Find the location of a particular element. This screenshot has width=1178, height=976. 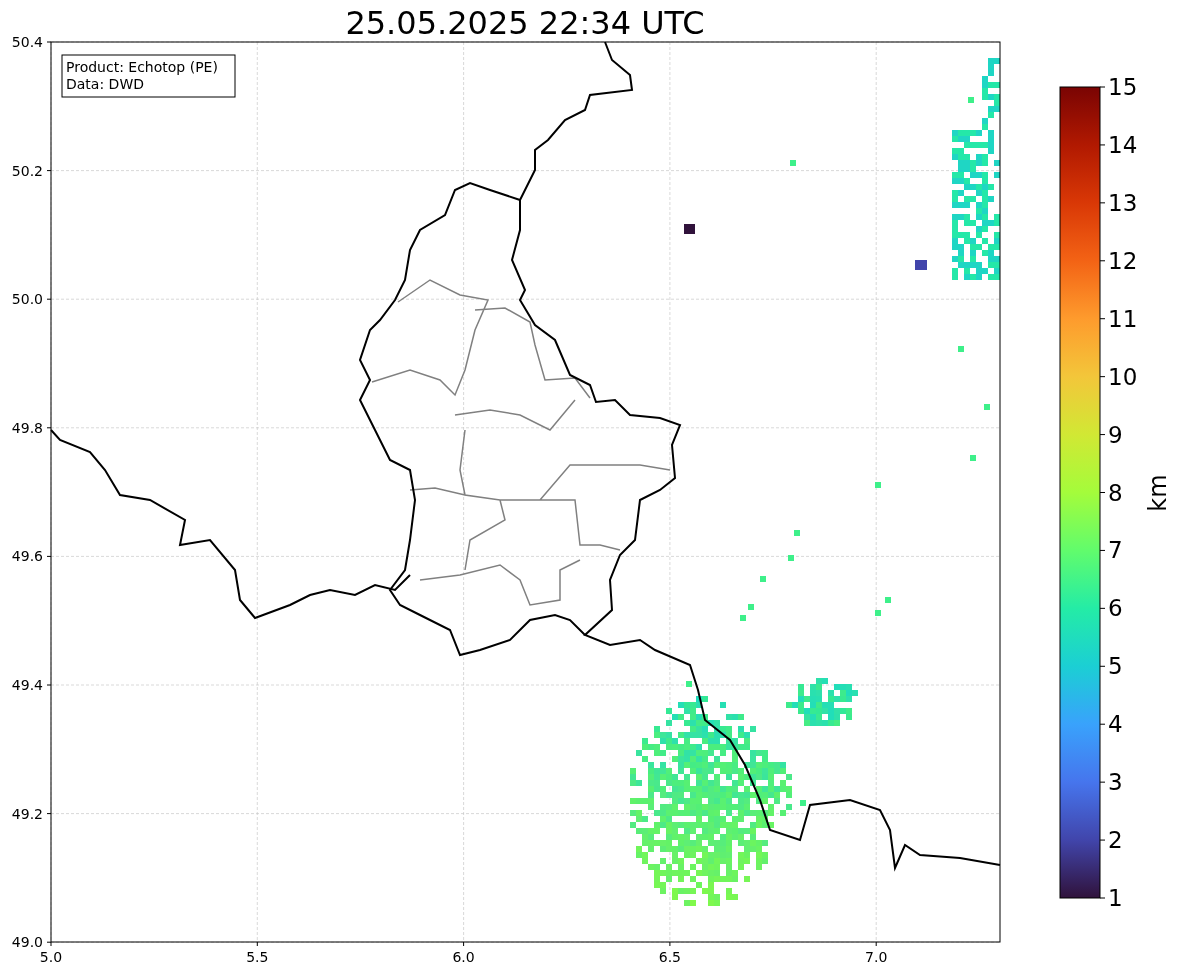

colorbar-tick-label: 3 is located at coordinates (1115, 782).